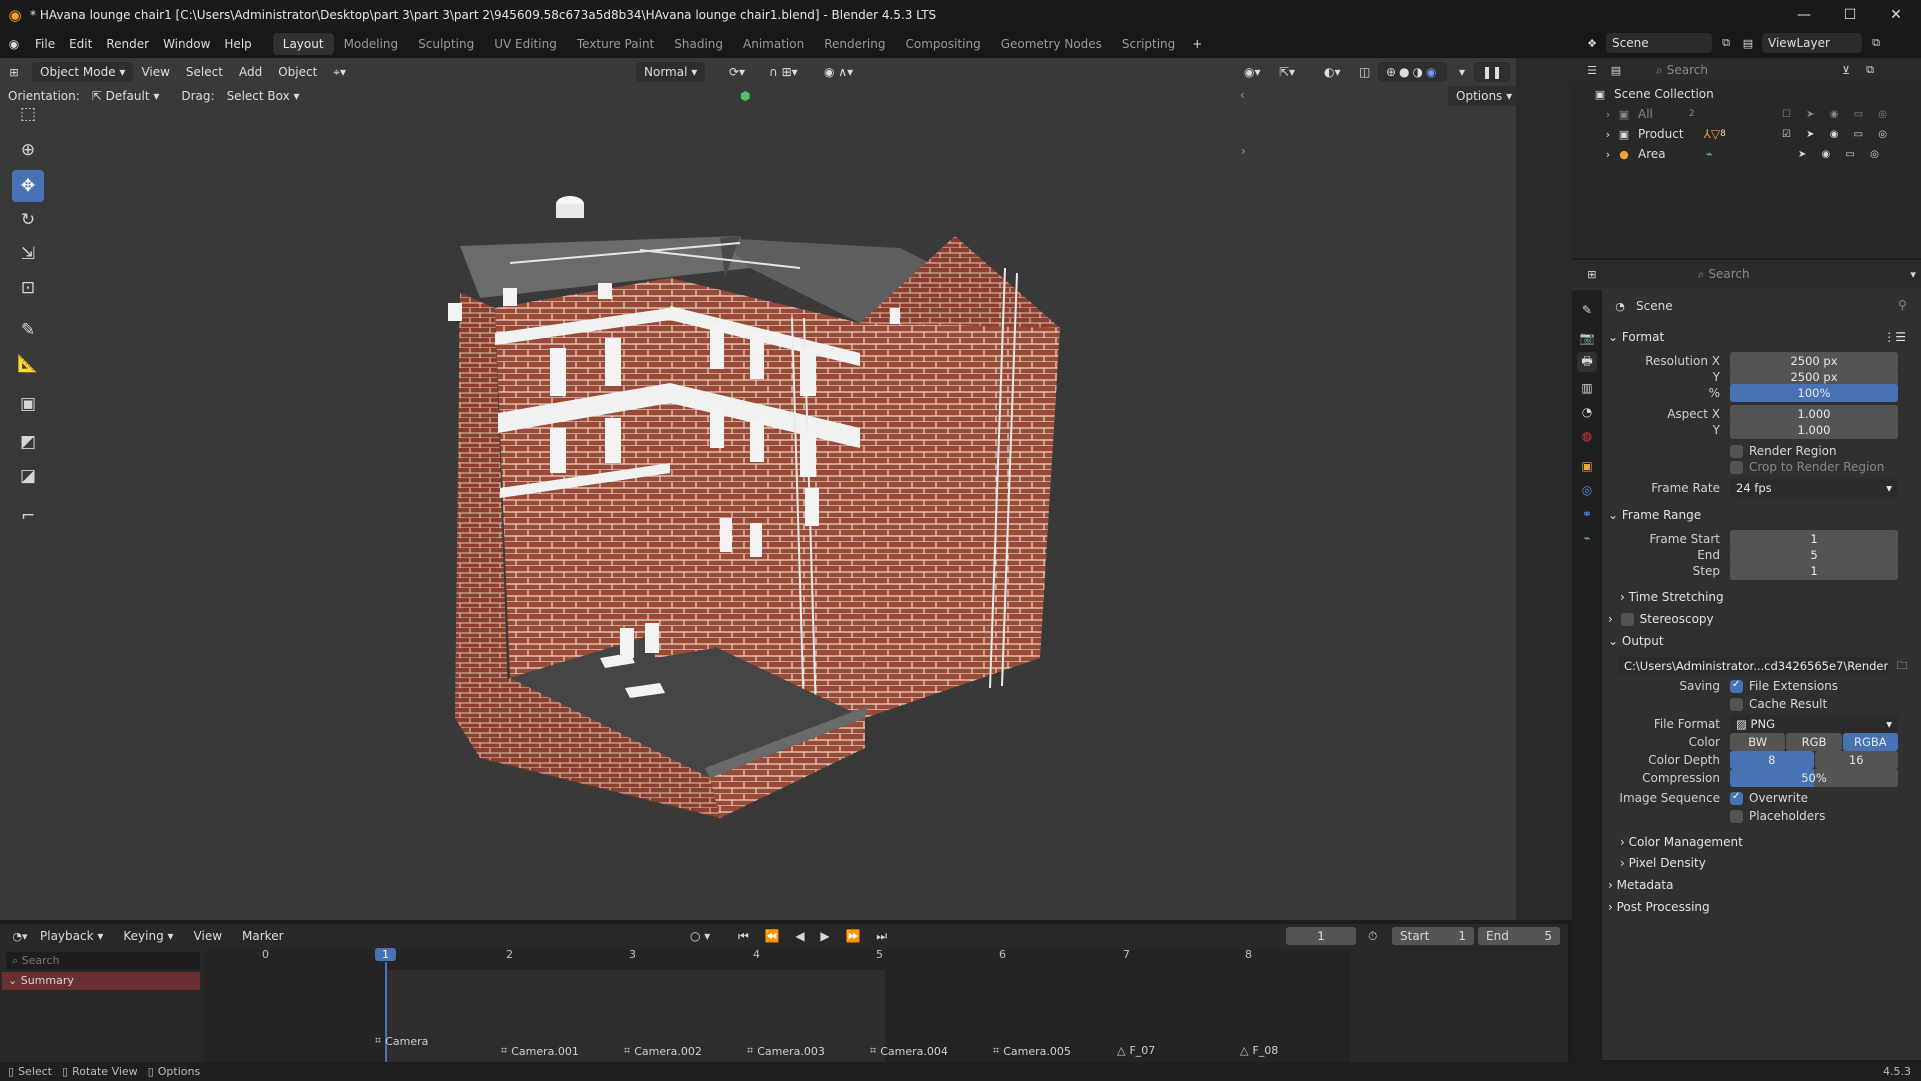 Image resolution: width=1921 pixels, height=1081 pixels. I want to click on section-output: ⌄ Output, so click(1763, 641).